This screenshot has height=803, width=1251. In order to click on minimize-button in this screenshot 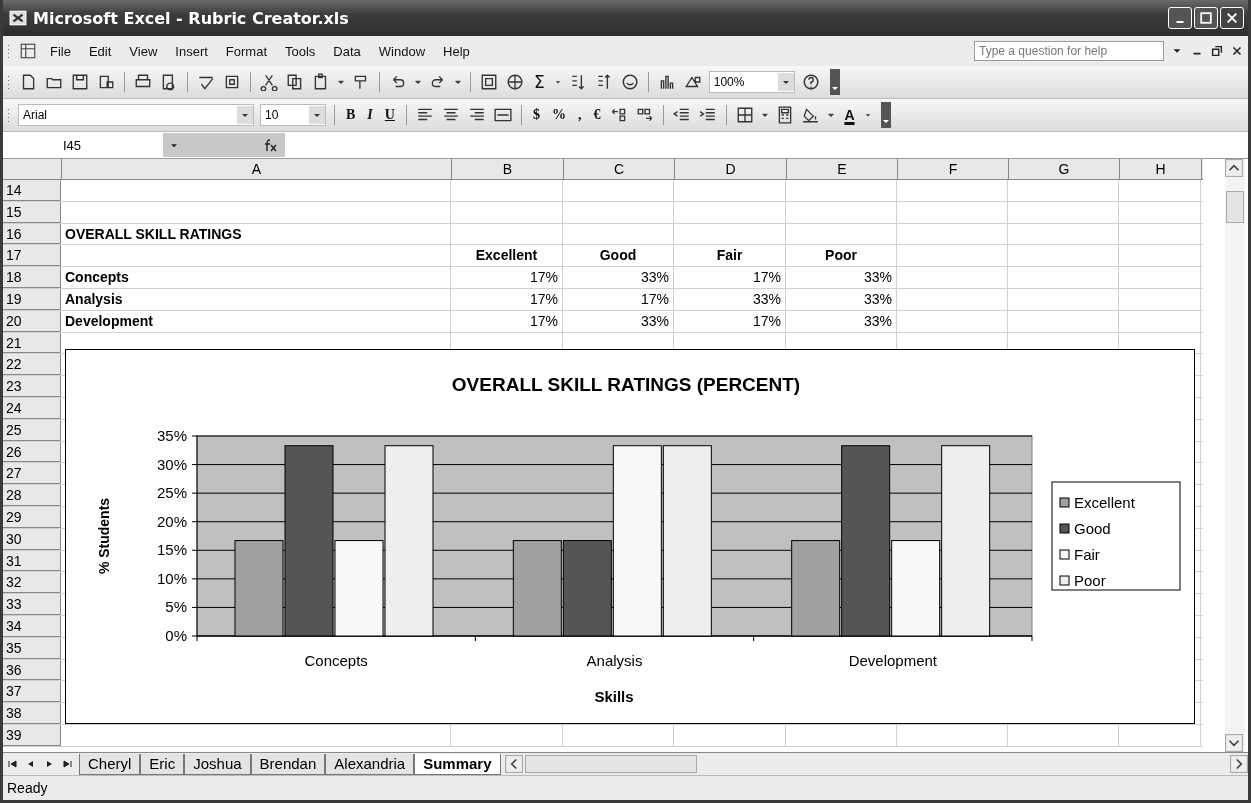, I will do `click(1180, 18)`.